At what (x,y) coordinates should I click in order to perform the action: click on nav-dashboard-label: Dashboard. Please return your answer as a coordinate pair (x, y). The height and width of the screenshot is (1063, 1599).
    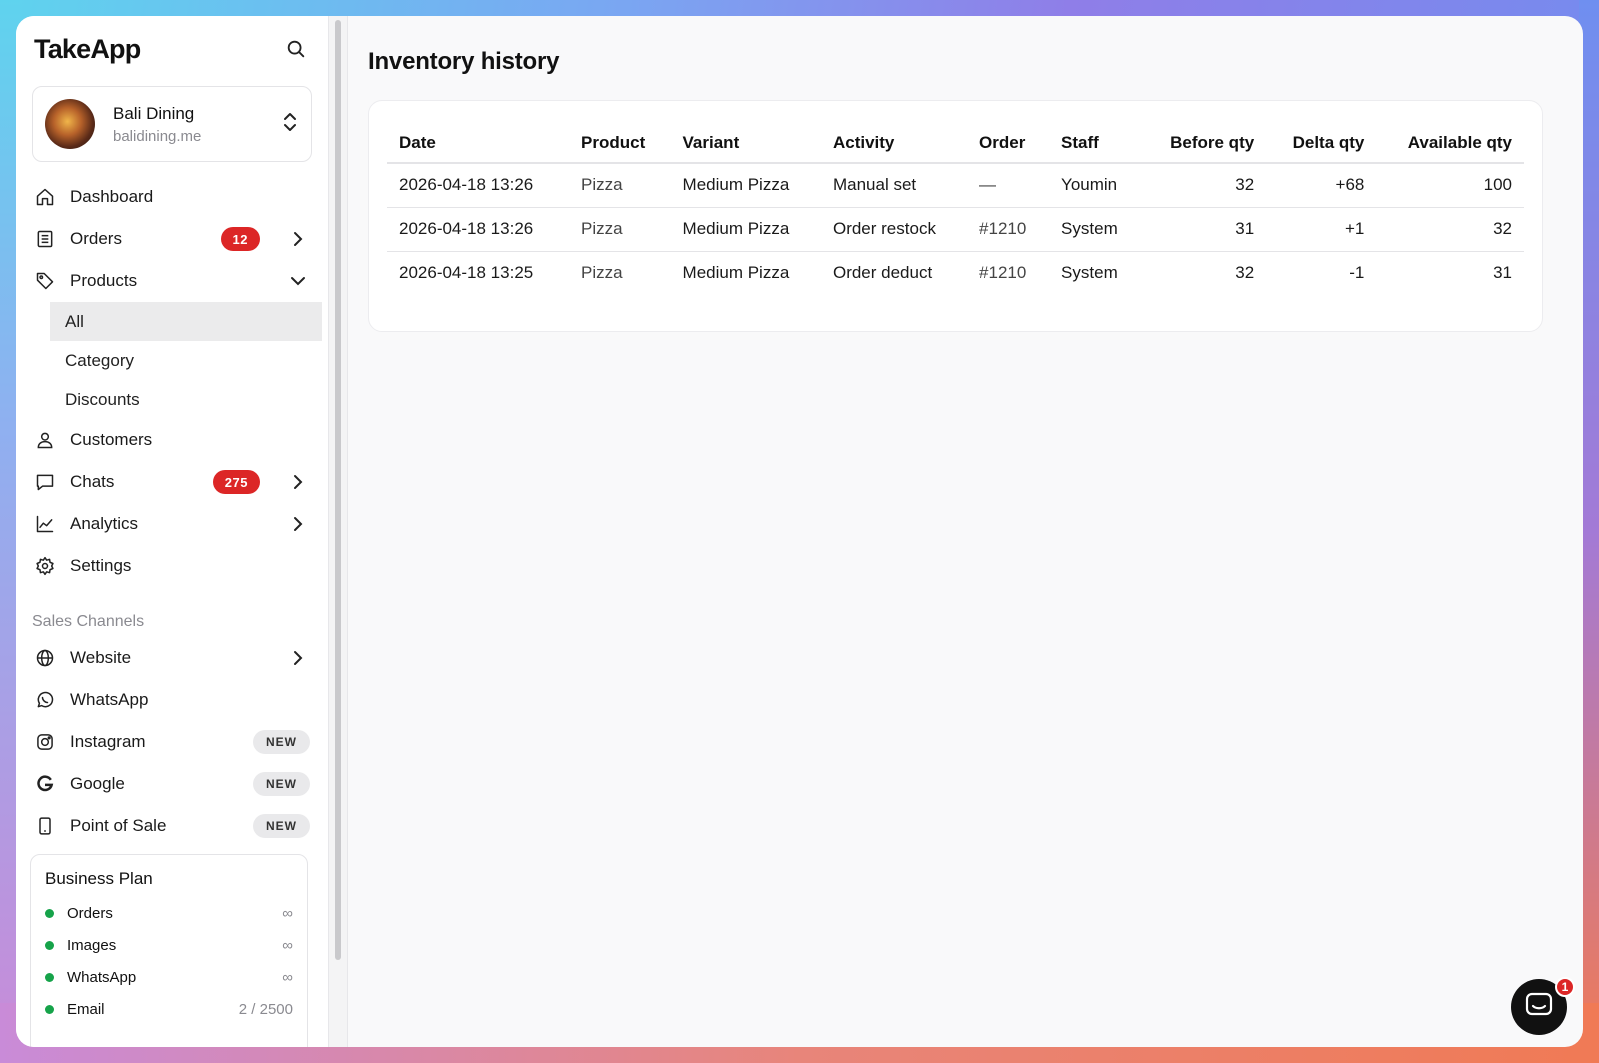
    Looking at the image, I should click on (112, 196).